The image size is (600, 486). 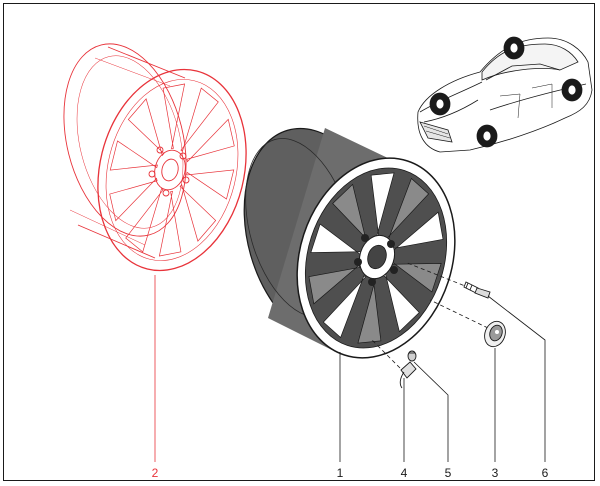 What do you see at coordinates (340, 473) in the screenshot?
I see `callout-label-1: 1` at bounding box center [340, 473].